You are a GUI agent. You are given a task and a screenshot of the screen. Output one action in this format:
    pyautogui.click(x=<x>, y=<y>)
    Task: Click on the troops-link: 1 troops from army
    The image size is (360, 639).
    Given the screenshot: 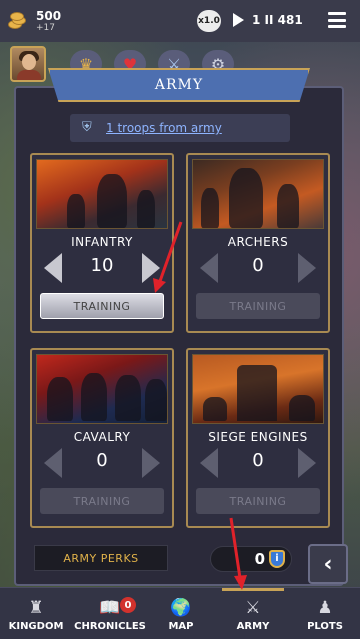 What is the action you would take?
    pyautogui.click(x=164, y=128)
    